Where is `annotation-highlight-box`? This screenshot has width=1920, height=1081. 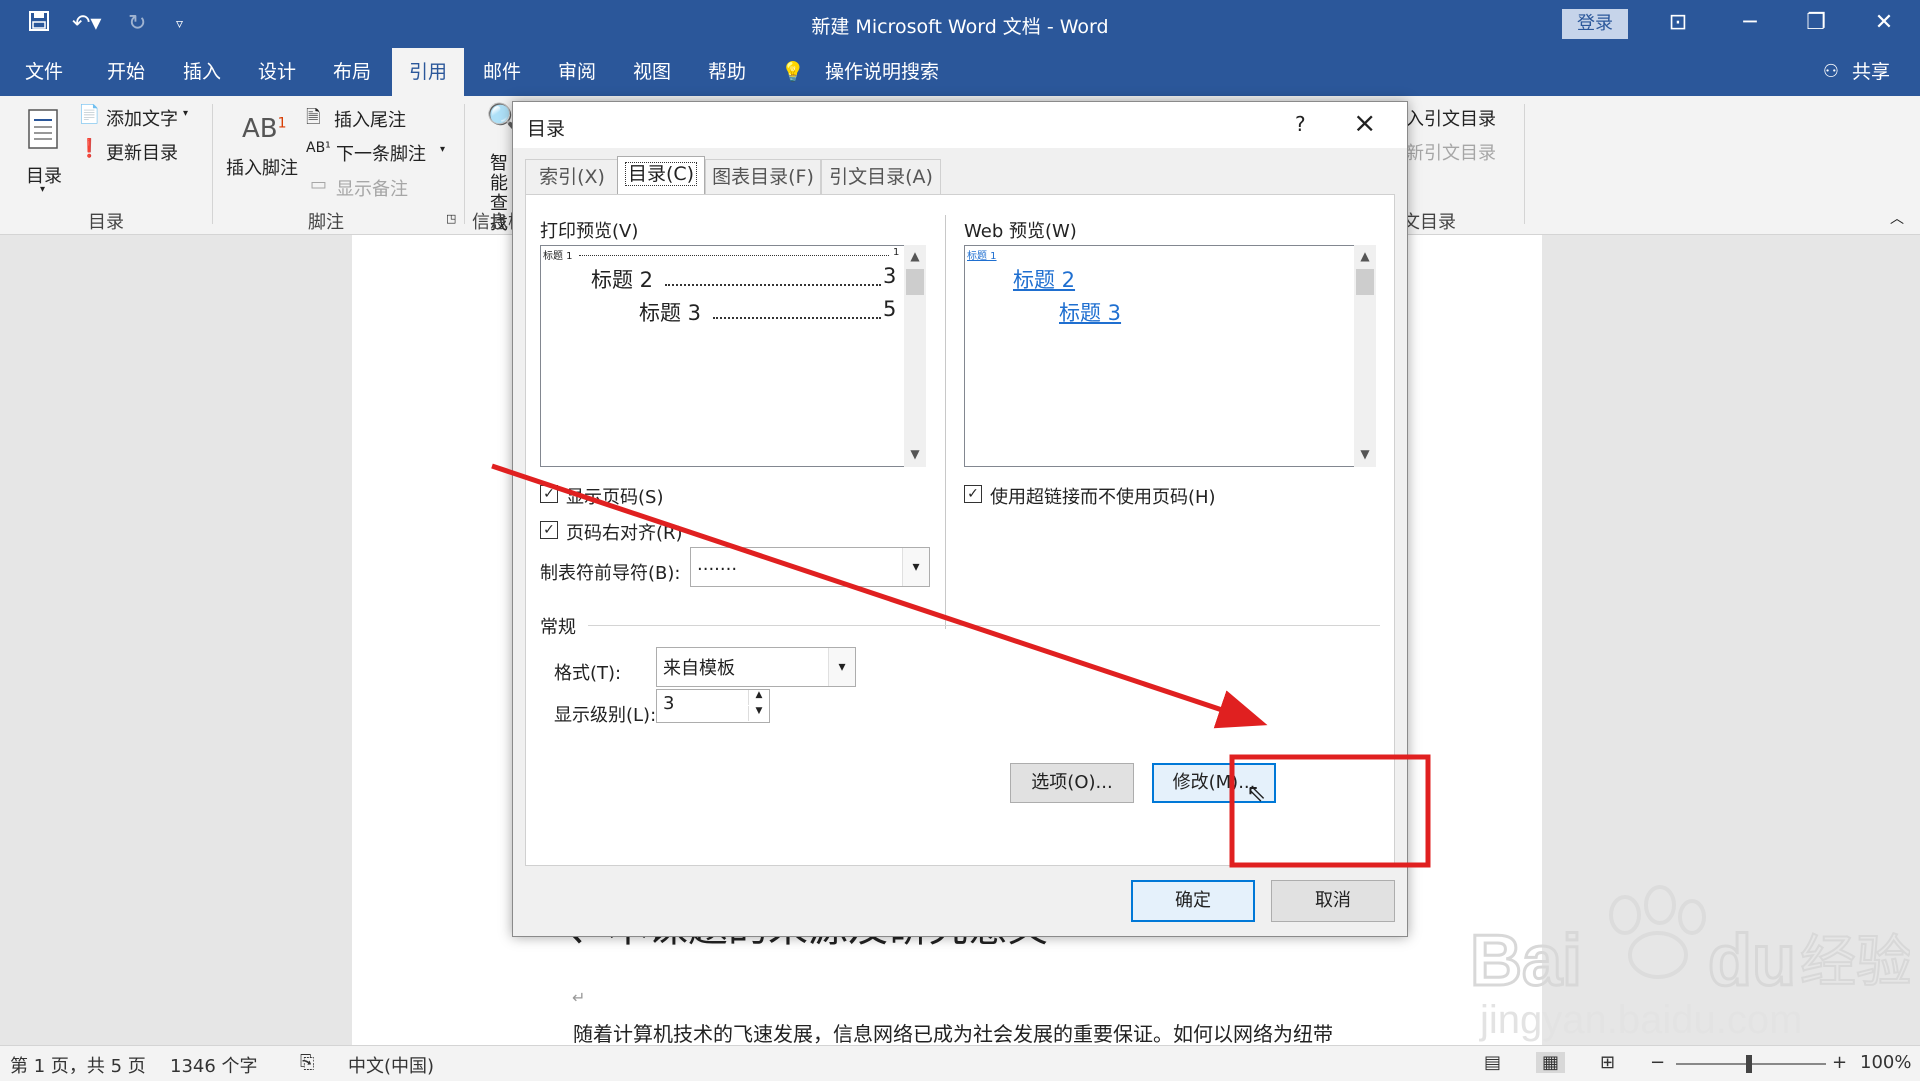 annotation-highlight-box is located at coordinates (1330, 811).